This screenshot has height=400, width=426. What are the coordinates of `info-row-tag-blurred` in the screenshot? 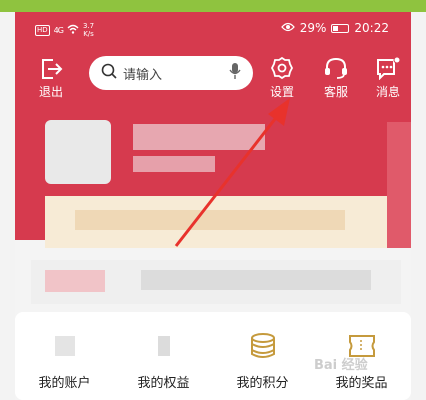 It's located at (75, 281).